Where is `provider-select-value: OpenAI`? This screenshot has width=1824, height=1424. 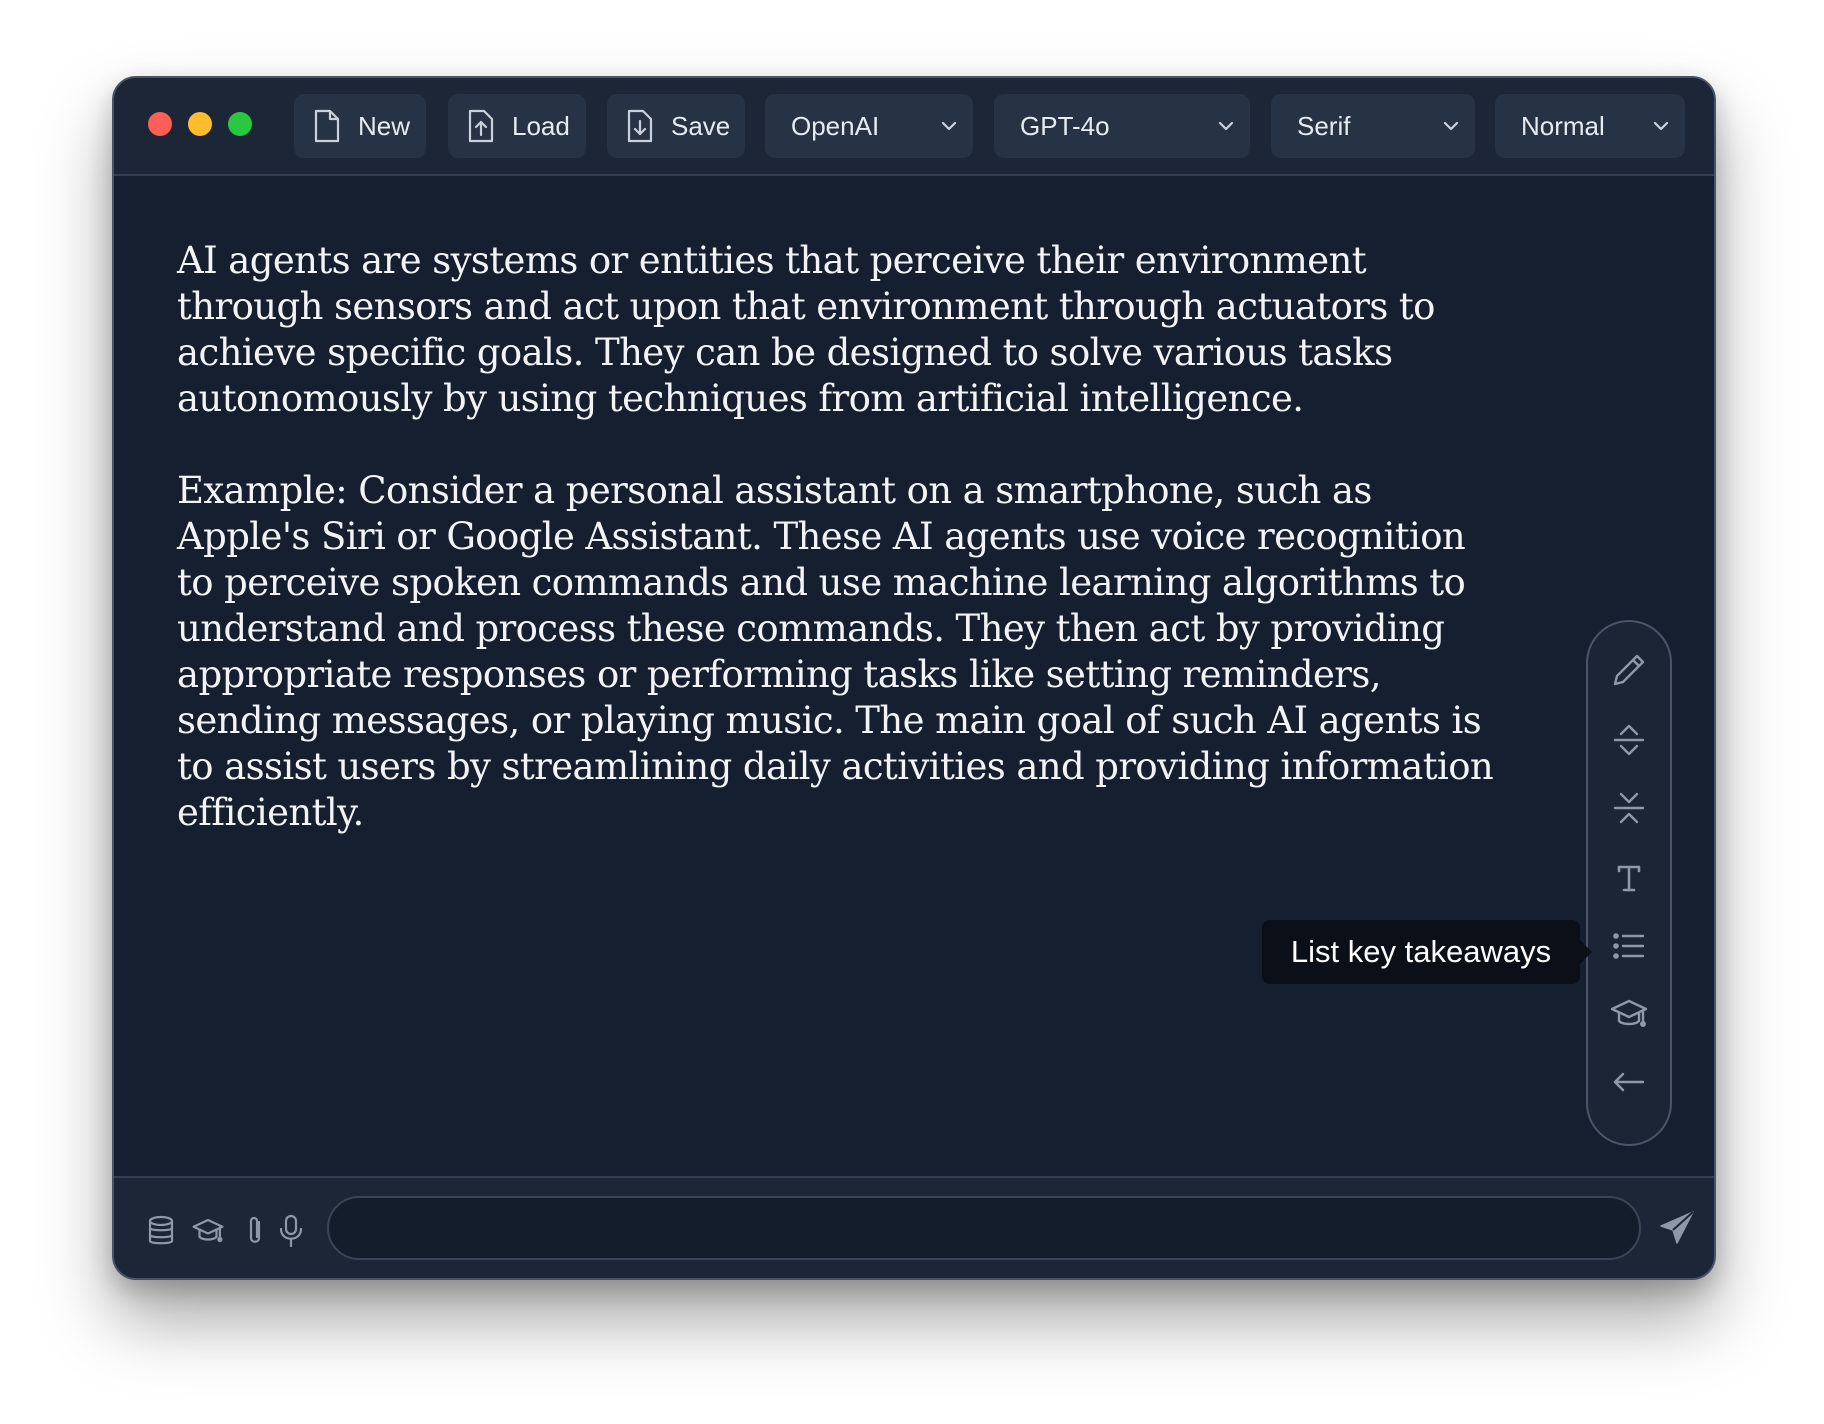
provider-select-value: OpenAI is located at coordinates (835, 125).